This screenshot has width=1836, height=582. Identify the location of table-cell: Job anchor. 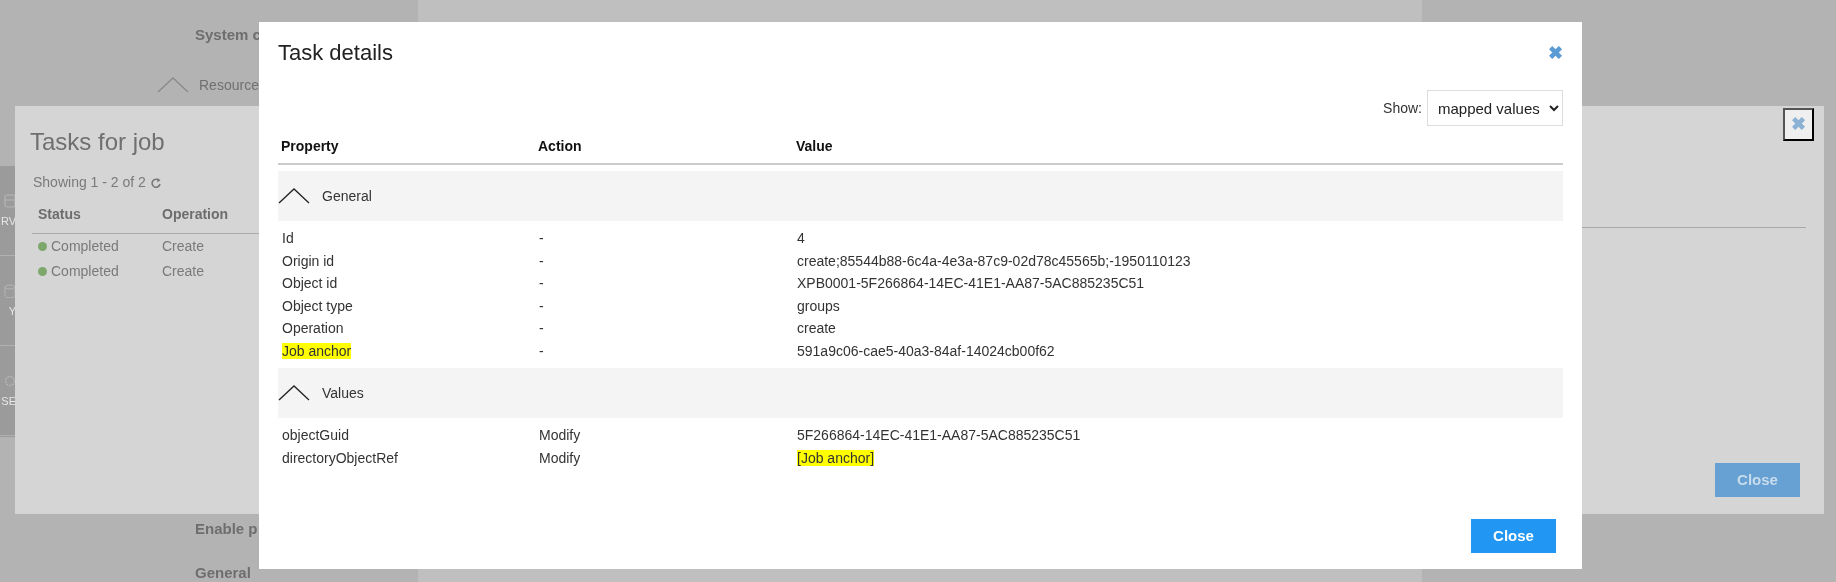
(317, 350).